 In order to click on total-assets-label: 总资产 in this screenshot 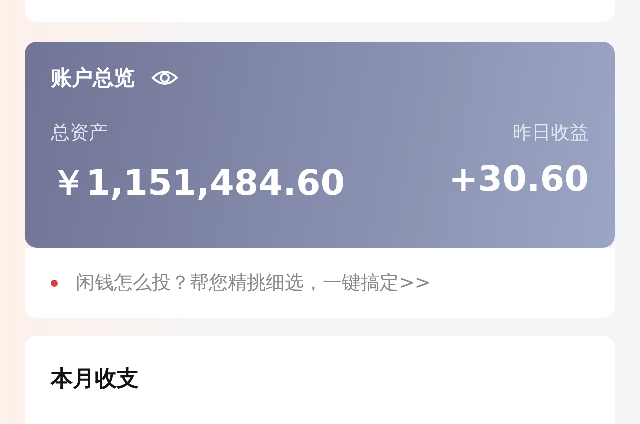, I will do `click(79, 133)`.